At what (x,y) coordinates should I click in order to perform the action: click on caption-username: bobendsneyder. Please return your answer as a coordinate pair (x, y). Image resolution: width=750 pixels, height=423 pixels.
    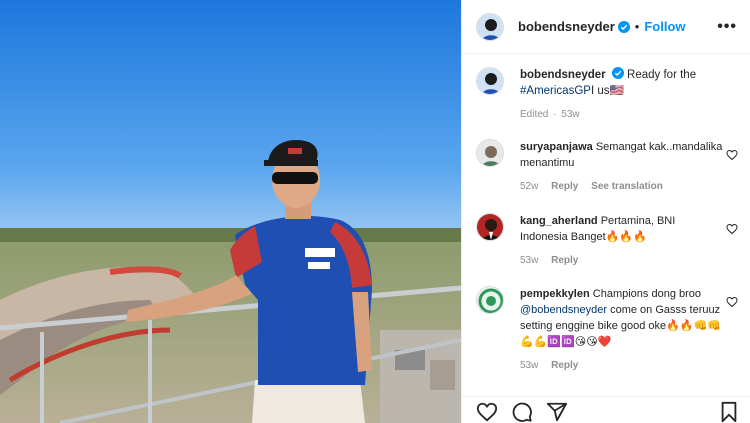
    Looking at the image, I should click on (563, 75).